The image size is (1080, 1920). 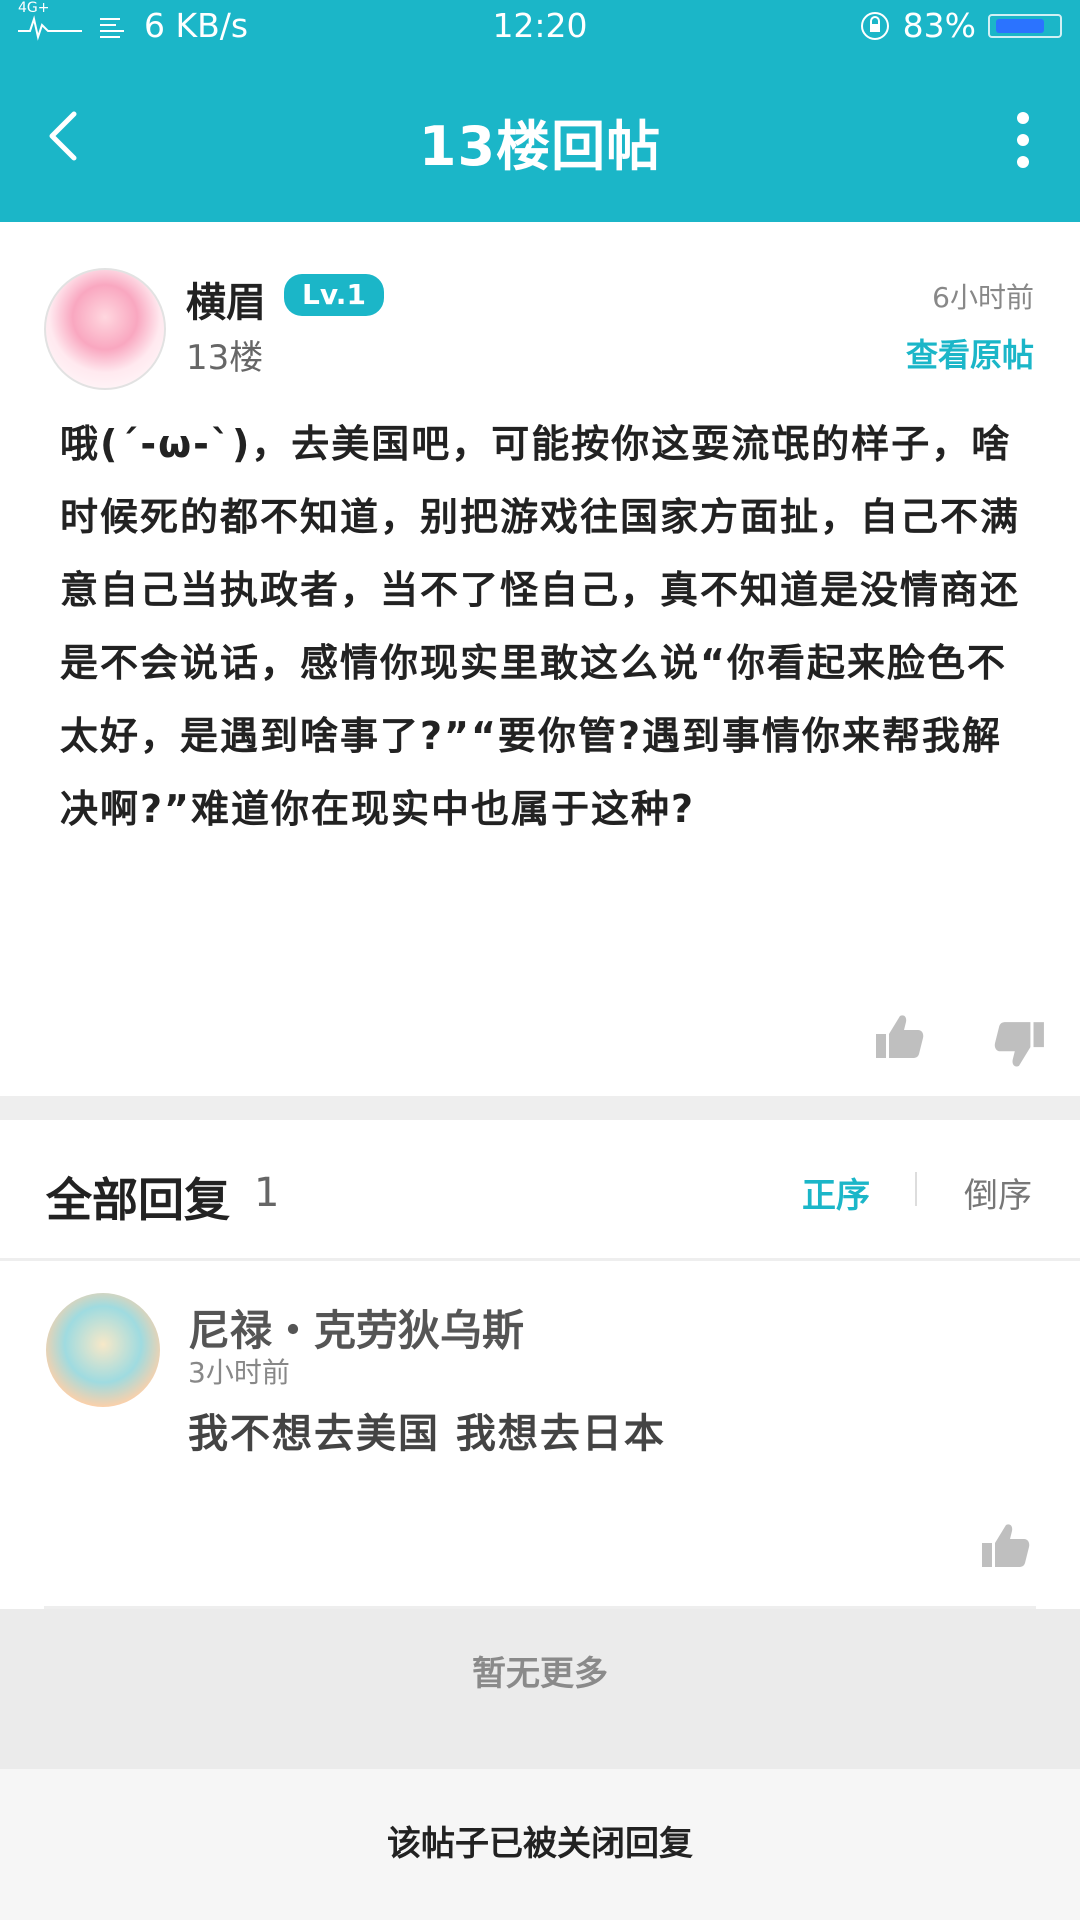 I want to click on reply-time: 3小时前, so click(x=239, y=1372).